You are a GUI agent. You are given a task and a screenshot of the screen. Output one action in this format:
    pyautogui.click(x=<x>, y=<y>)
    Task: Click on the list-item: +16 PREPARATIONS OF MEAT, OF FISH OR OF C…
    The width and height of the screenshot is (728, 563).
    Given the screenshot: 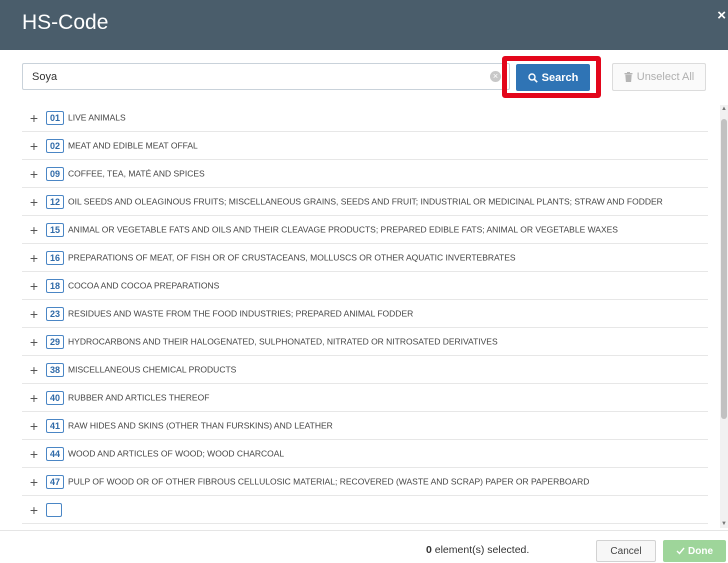 What is the action you would take?
    pyautogui.click(x=365, y=258)
    